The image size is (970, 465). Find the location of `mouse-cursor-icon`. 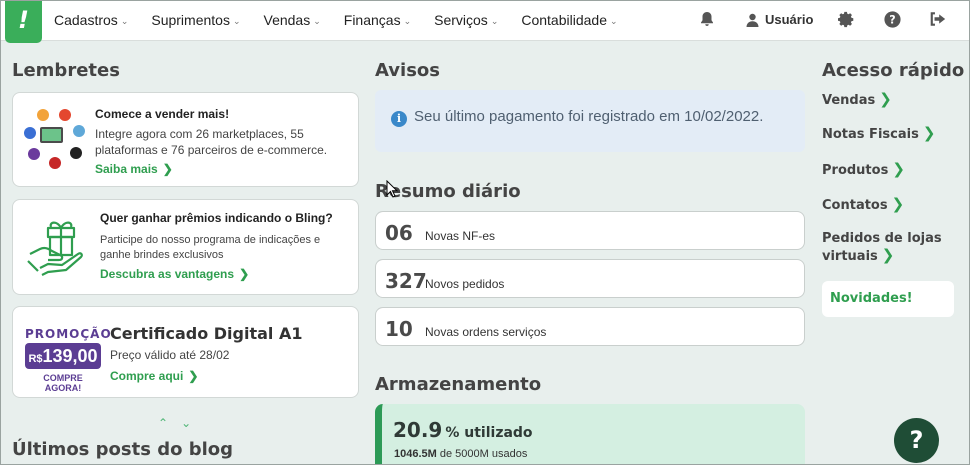

mouse-cursor-icon is located at coordinates (392, 189).